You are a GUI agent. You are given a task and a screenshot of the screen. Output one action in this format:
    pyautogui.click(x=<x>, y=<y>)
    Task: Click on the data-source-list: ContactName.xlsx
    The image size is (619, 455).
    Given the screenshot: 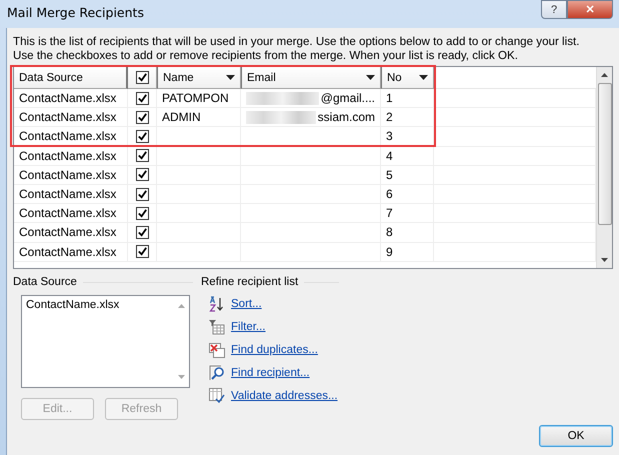 What is the action you would take?
    pyautogui.click(x=105, y=341)
    